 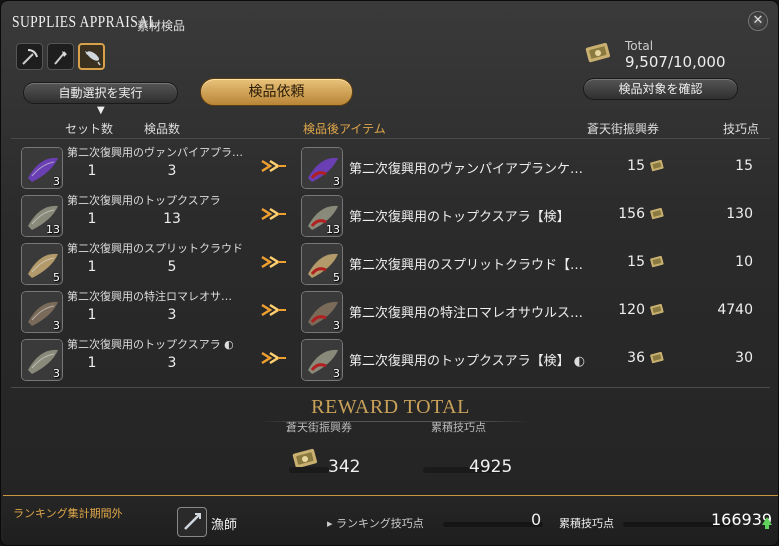 I want to click on close-icon: ✕, so click(x=758, y=20).